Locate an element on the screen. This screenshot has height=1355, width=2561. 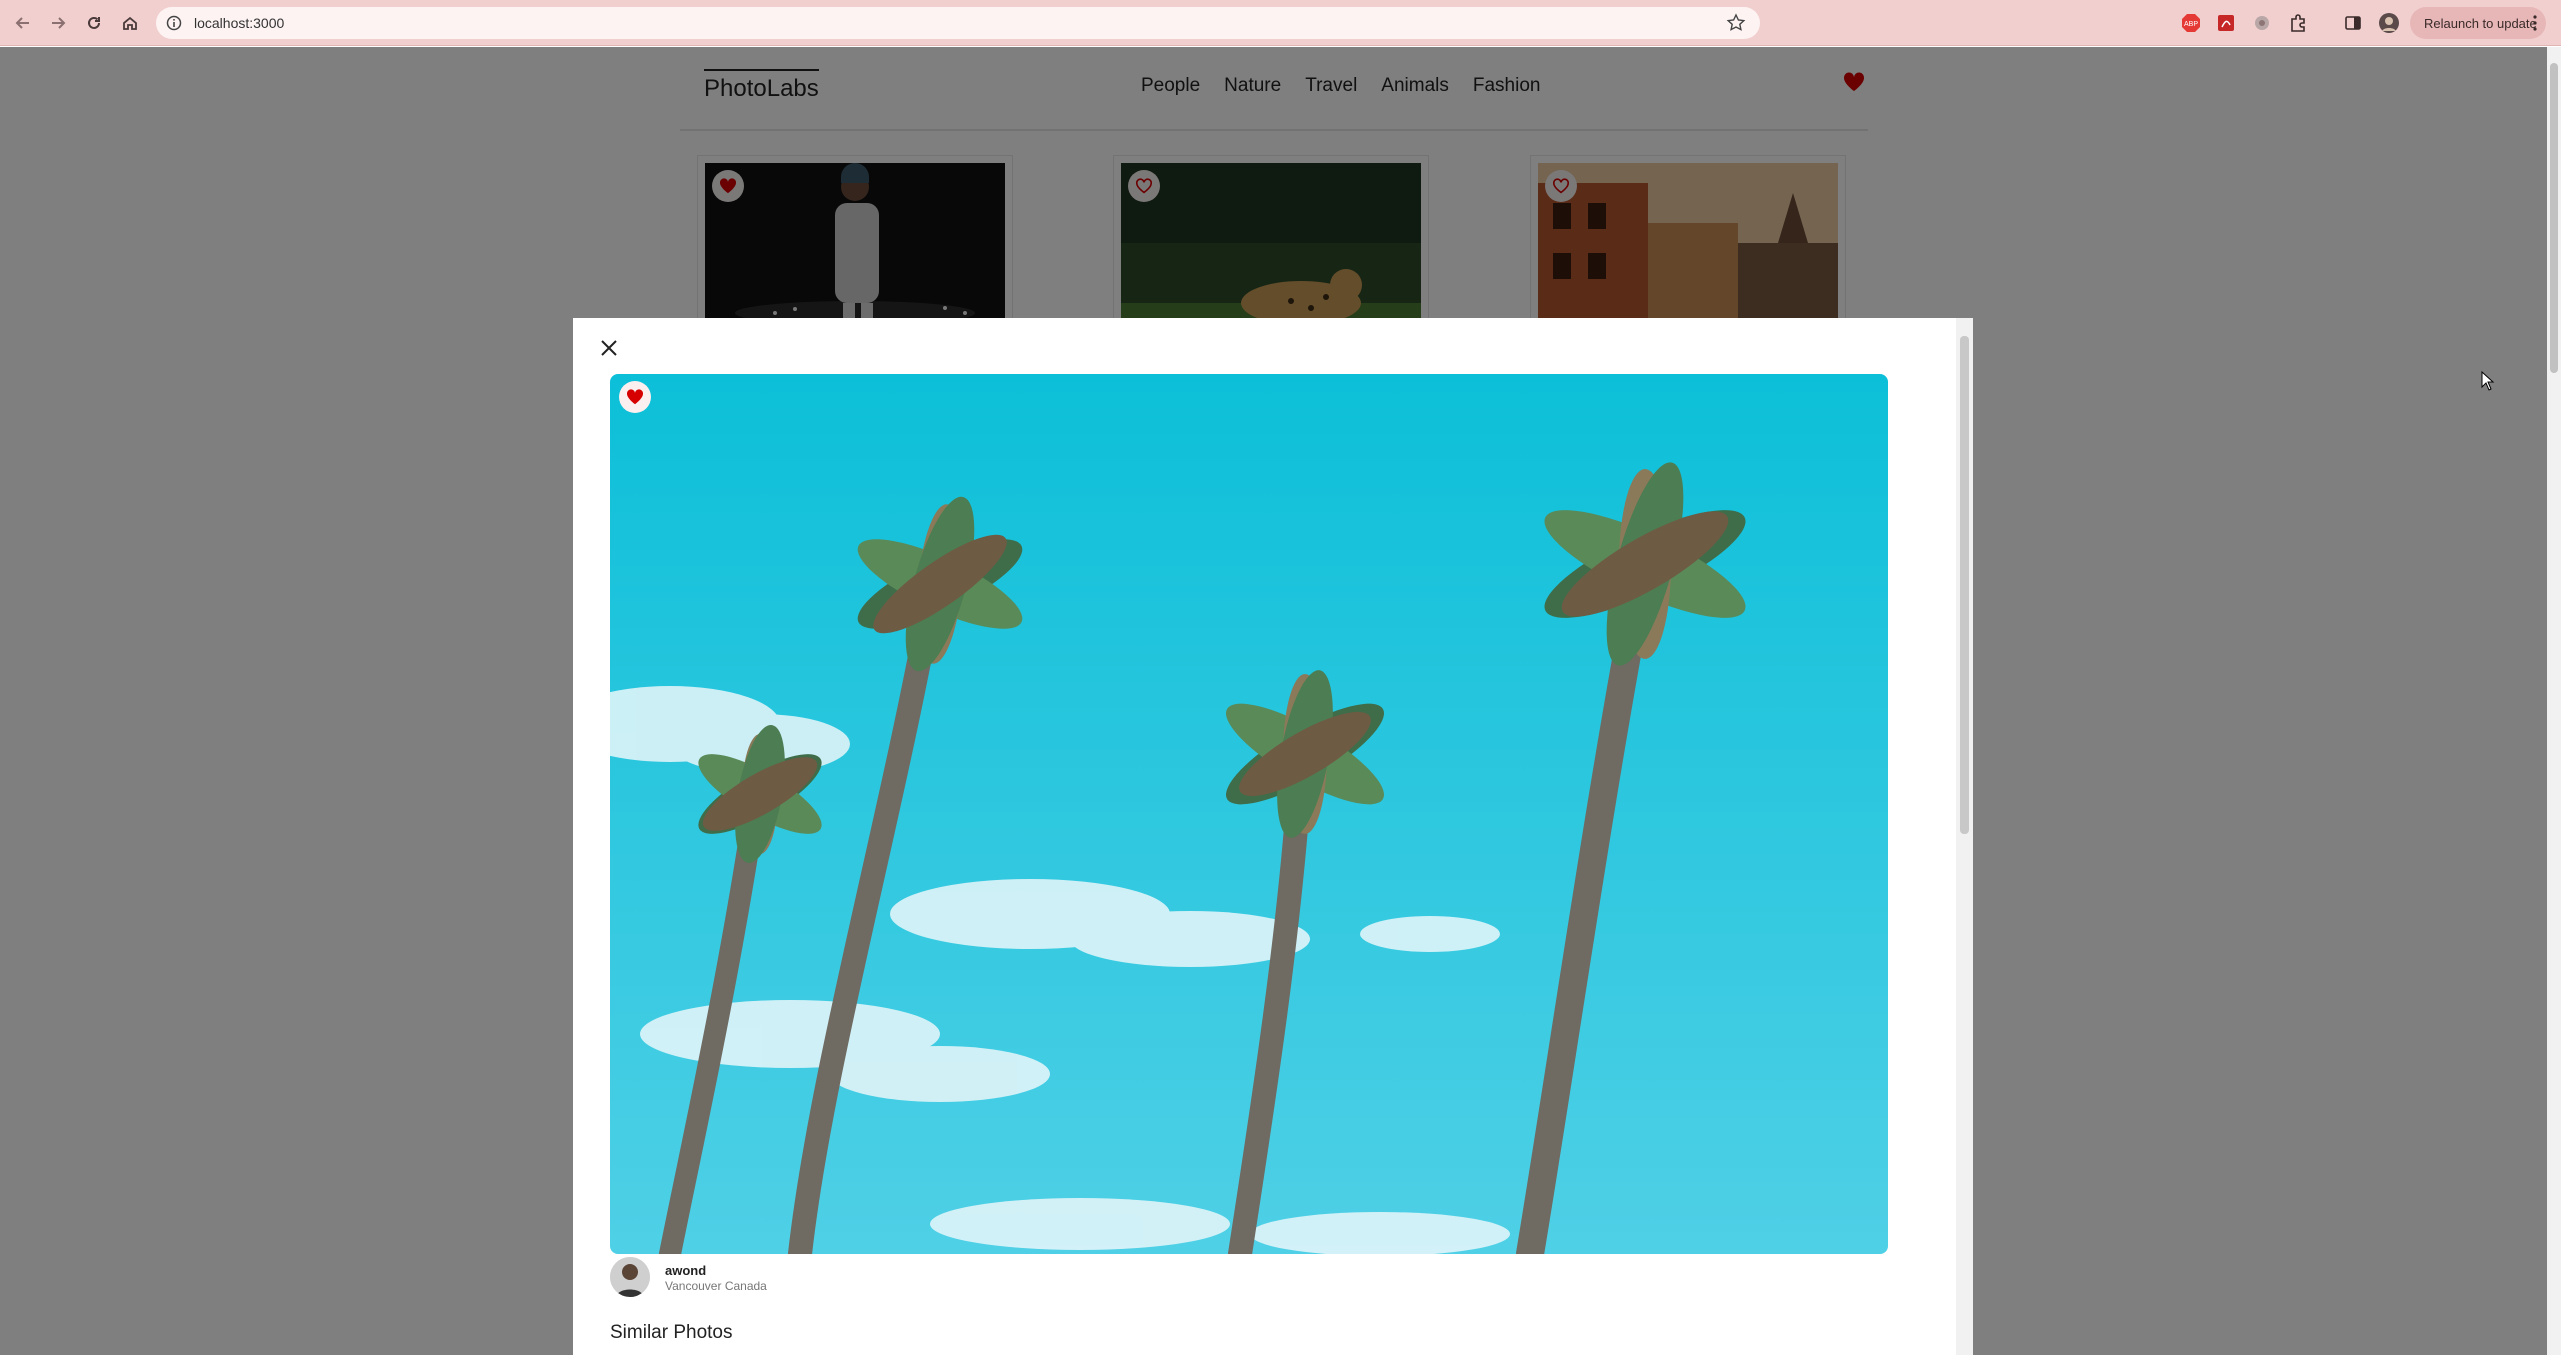
svg-text: ABP is located at coordinates (2191, 24).